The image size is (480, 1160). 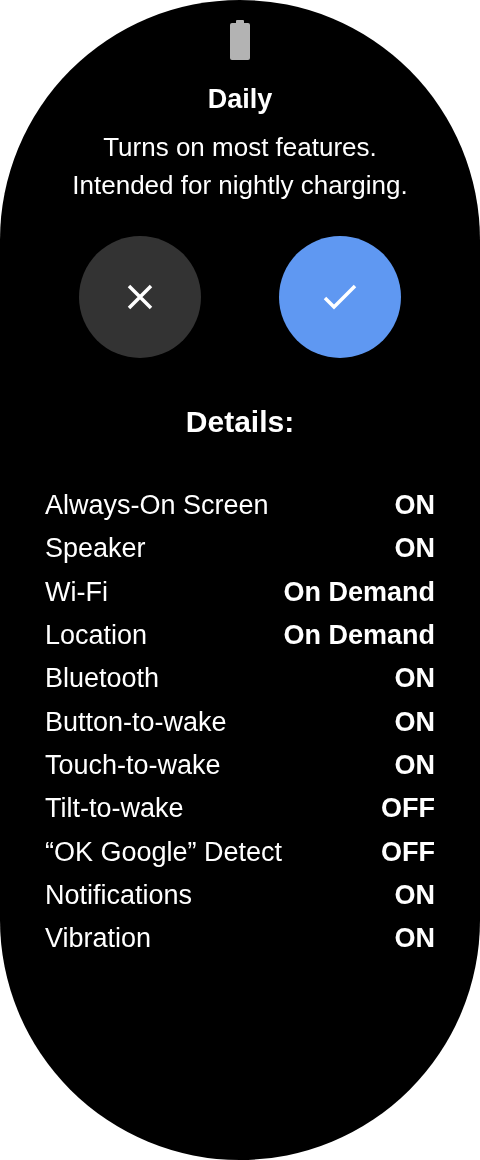 I want to click on mode-title: Daily, so click(x=240, y=99).